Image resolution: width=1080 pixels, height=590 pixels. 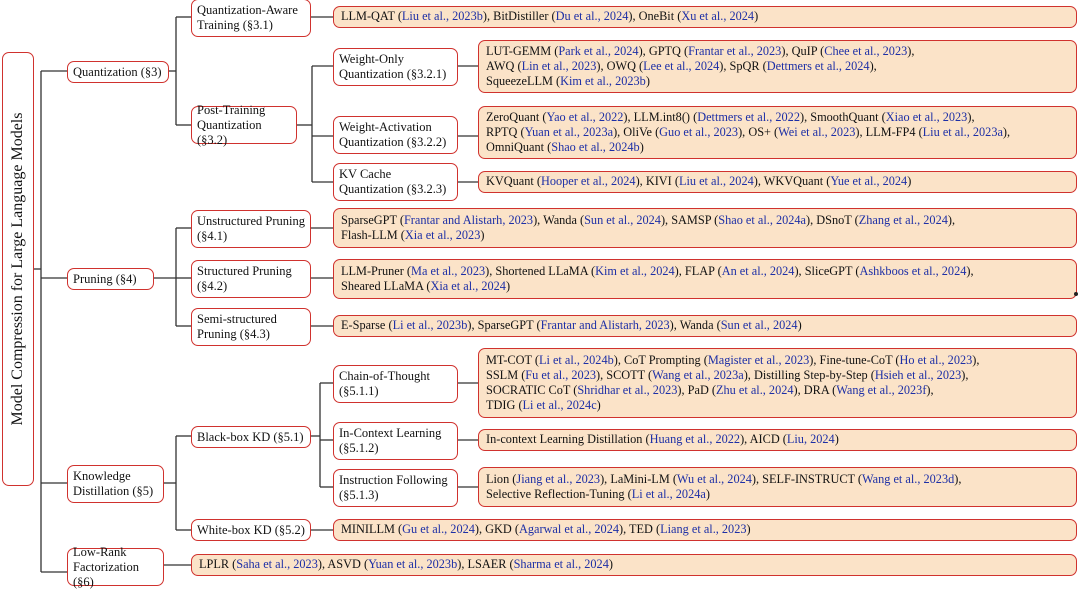 I want to click on citation-link: Agarwal et al., 2024, so click(x=569, y=529).